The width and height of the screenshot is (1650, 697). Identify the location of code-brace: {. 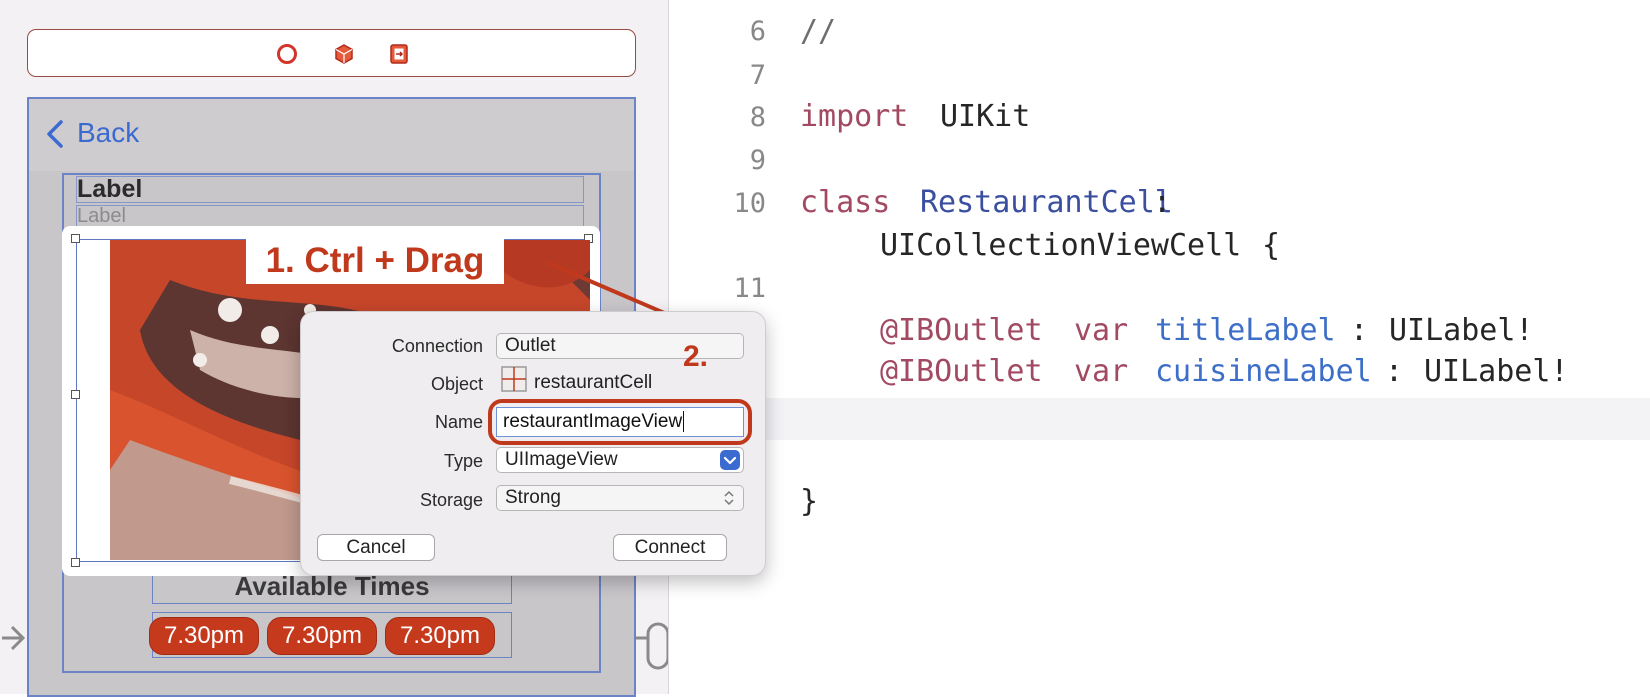
(1271, 245).